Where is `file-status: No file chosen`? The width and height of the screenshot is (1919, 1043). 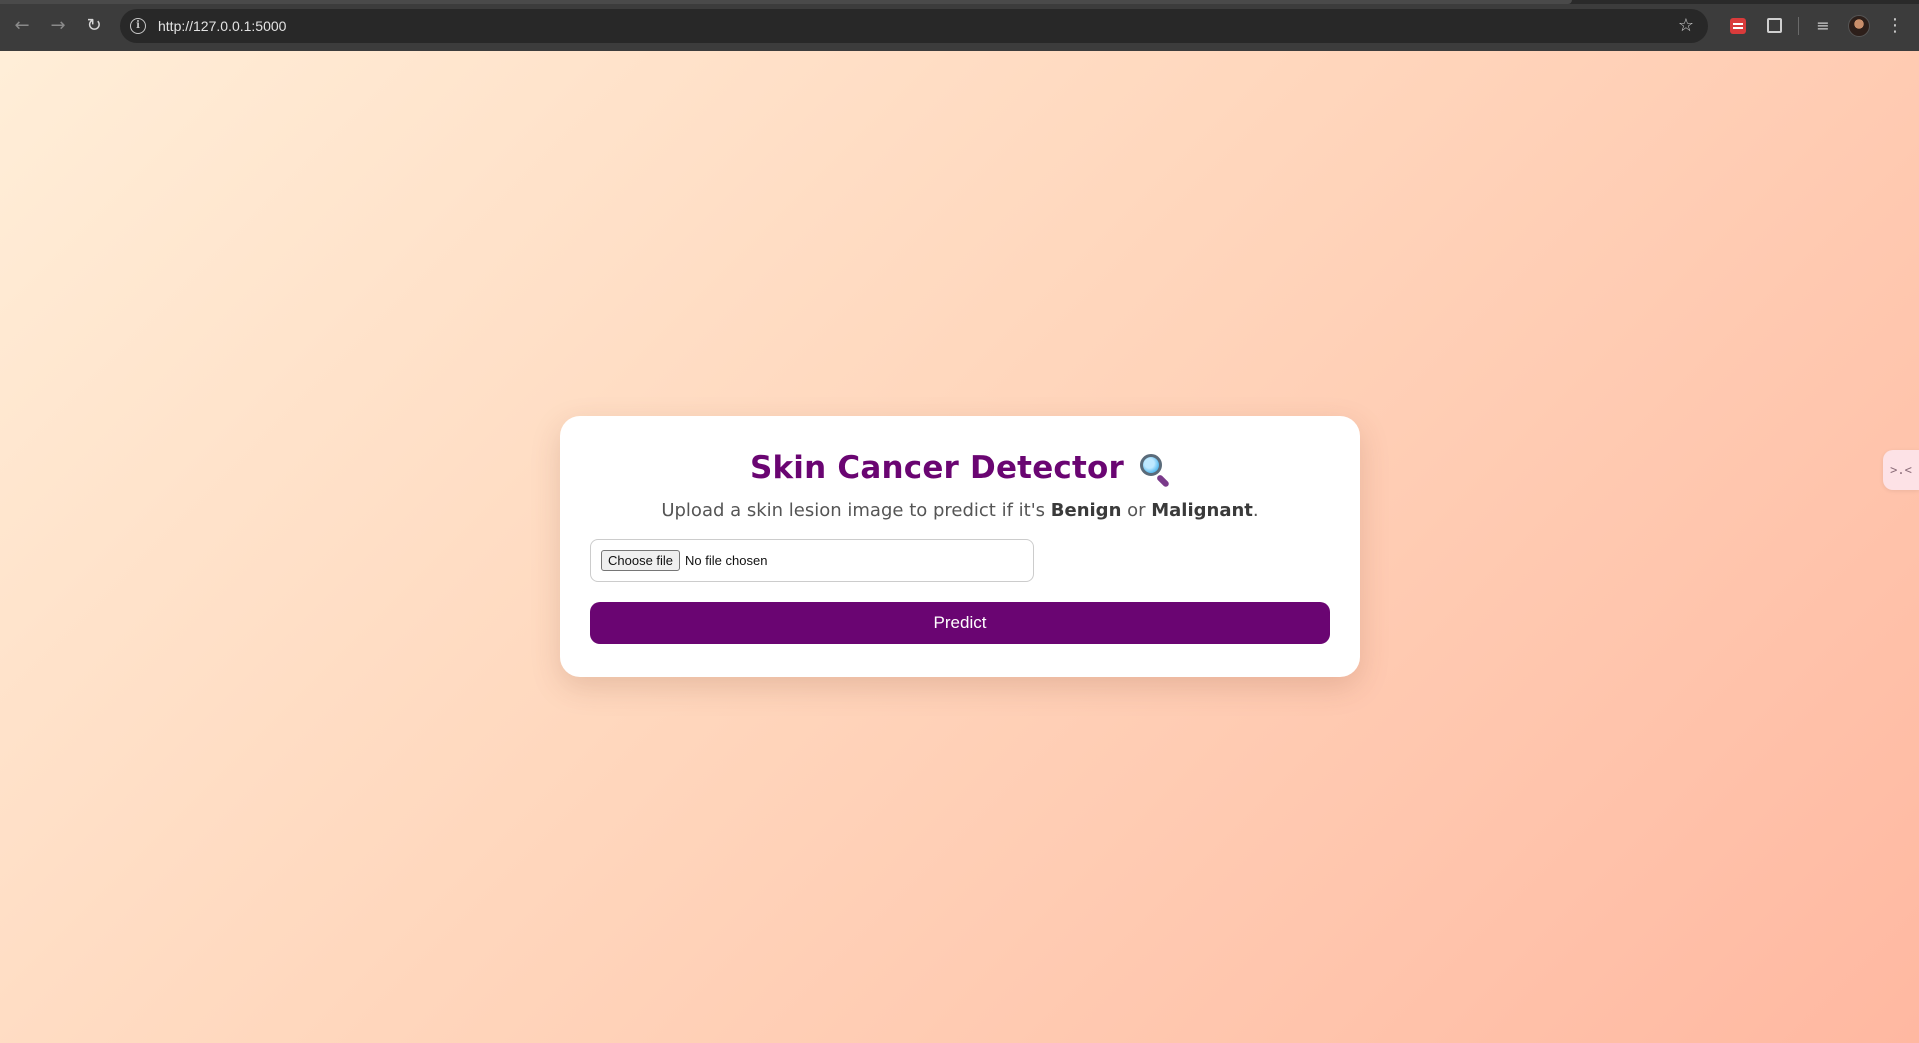
file-status: No file chosen is located at coordinates (726, 560).